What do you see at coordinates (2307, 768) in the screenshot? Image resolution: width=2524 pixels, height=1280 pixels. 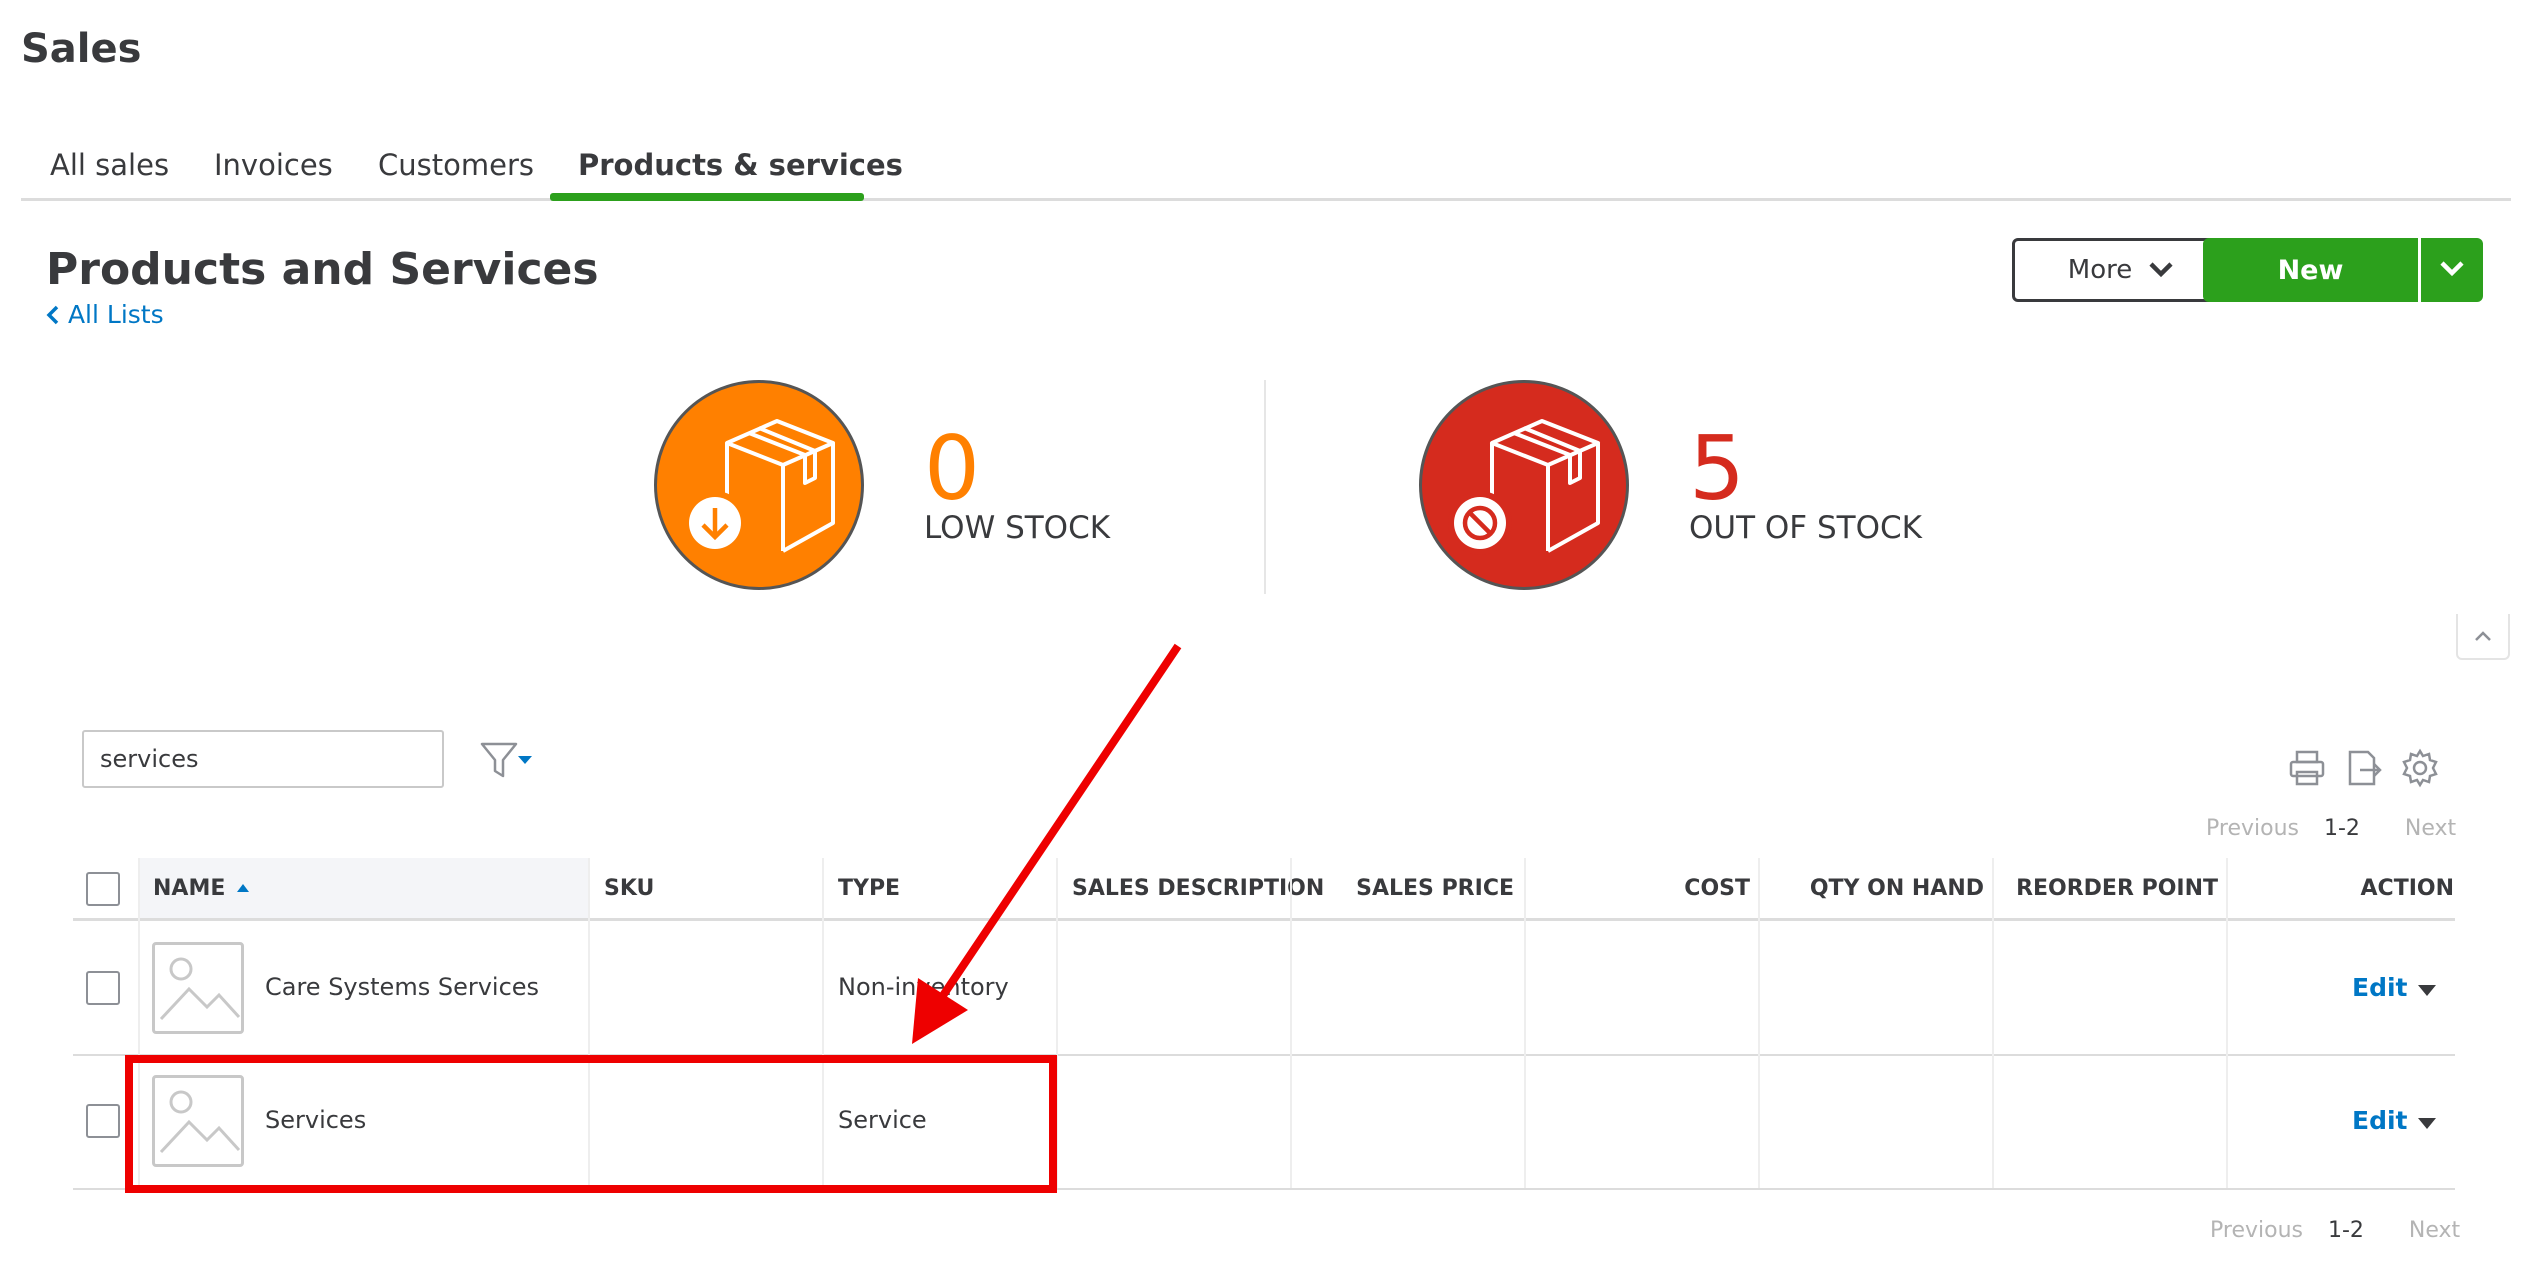 I see `print-icon` at bounding box center [2307, 768].